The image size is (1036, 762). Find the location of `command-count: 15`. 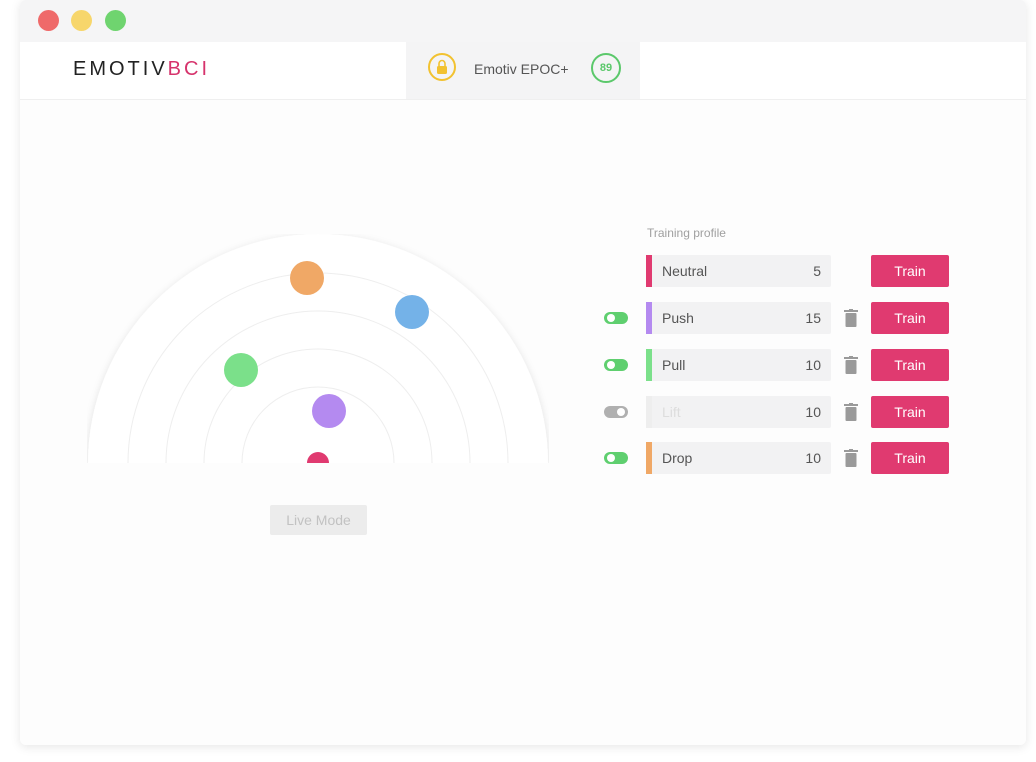

command-count: 15 is located at coordinates (813, 318).